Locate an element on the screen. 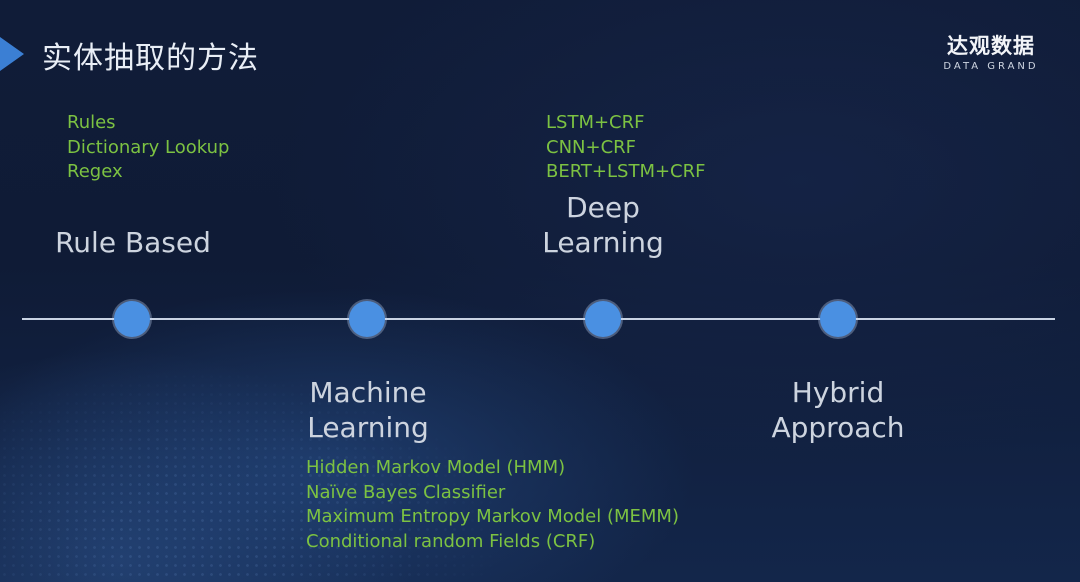 The width and height of the screenshot is (1080, 582). method-item: Naïve Bayes Classifier is located at coordinates (406, 492).